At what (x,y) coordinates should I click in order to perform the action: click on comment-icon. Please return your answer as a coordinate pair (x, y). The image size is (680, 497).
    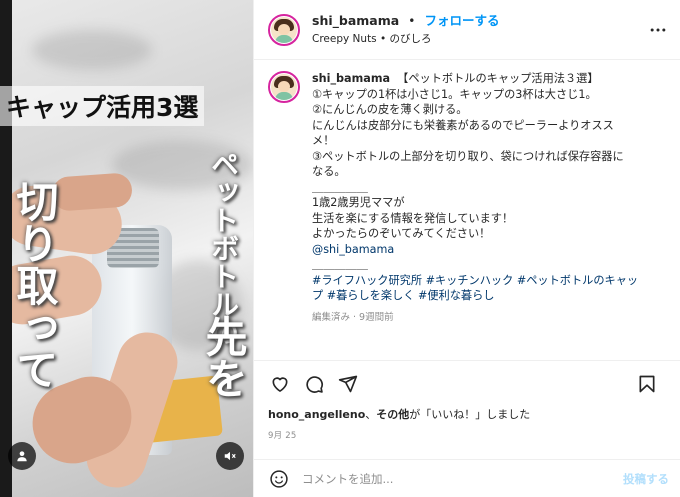
    Looking at the image, I should click on (314, 384).